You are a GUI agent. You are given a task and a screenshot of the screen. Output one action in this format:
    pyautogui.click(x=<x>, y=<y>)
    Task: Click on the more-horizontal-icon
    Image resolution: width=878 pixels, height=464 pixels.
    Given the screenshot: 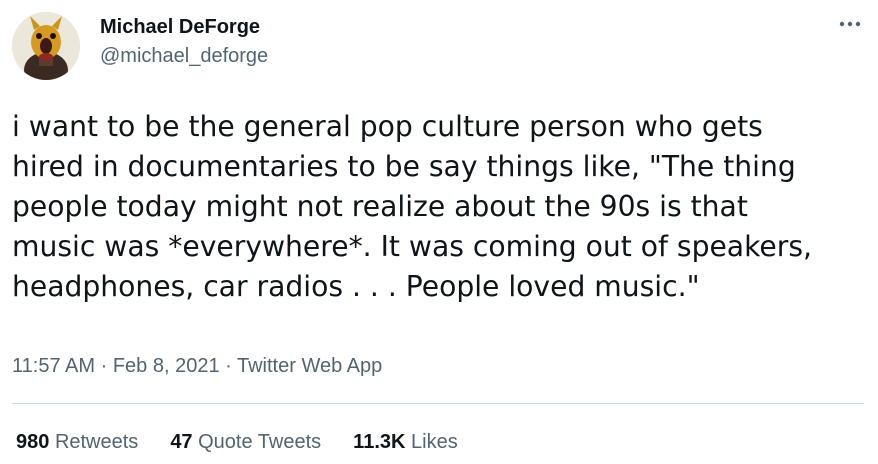 What is the action you would take?
    pyautogui.click(x=850, y=24)
    